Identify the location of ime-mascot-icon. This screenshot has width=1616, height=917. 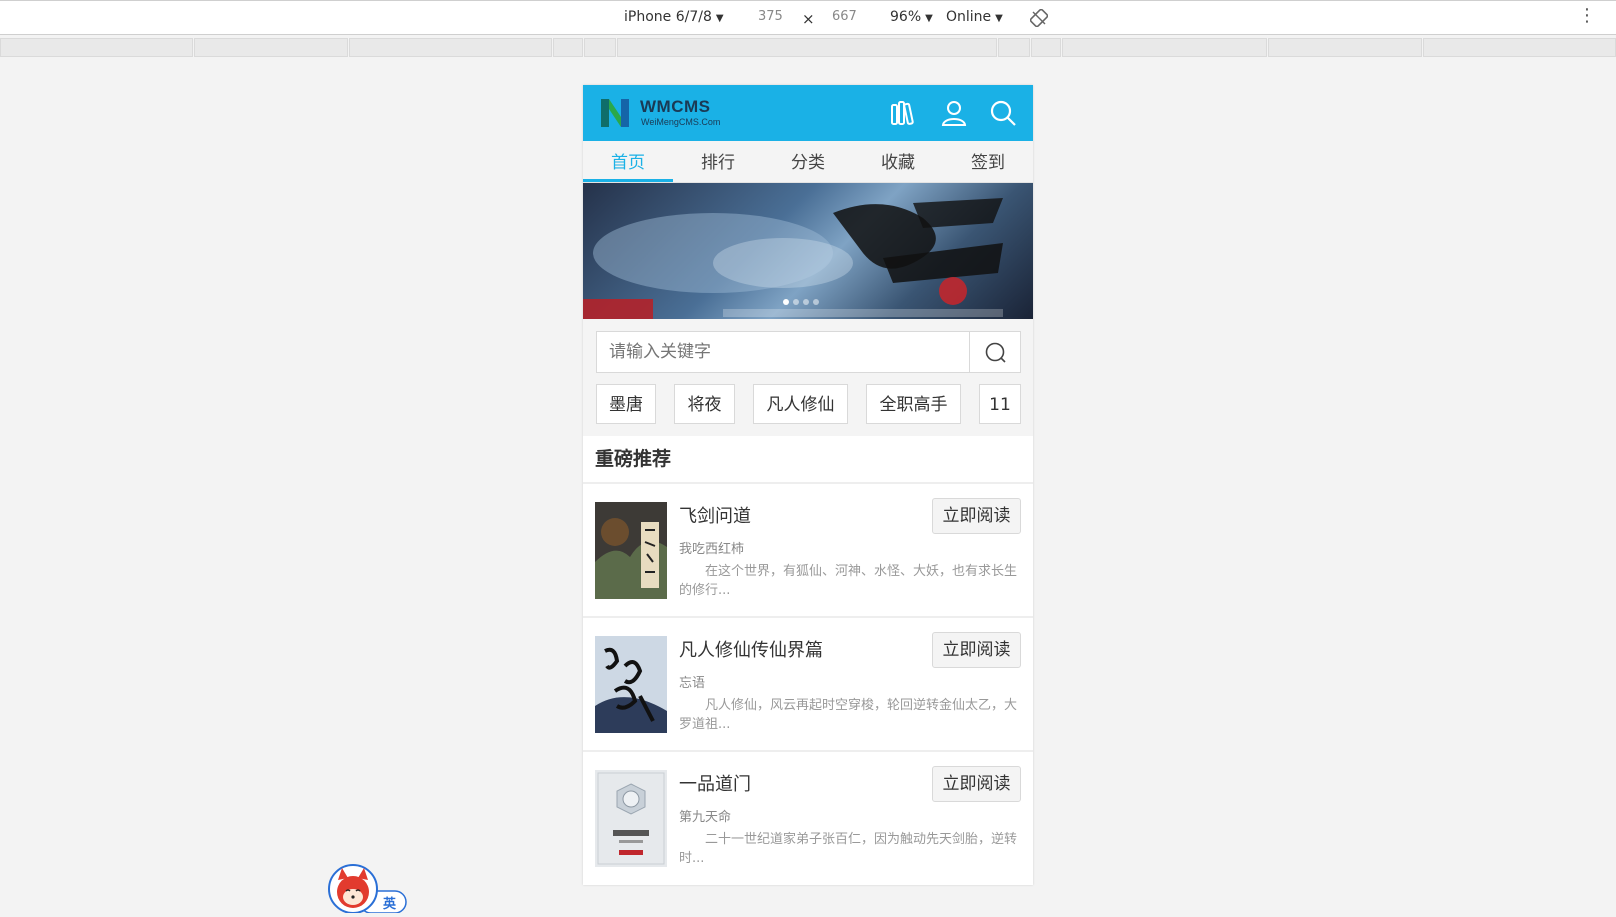
(367, 889).